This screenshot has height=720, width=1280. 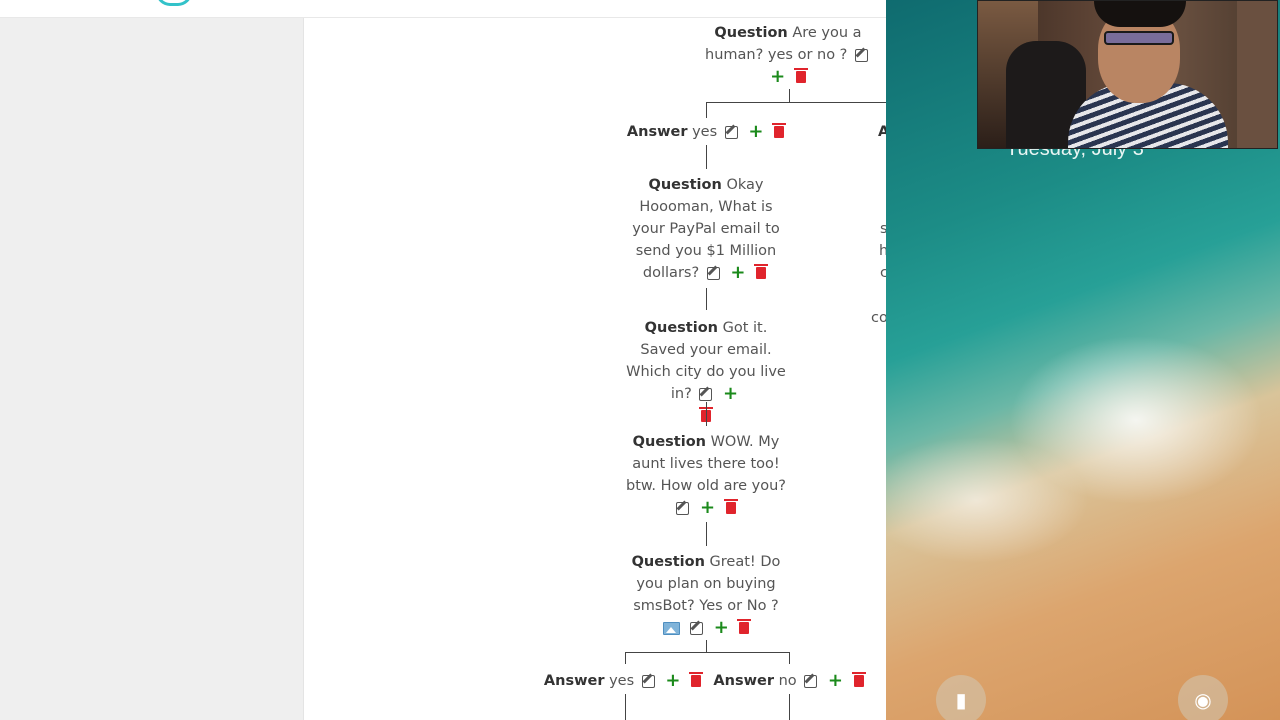 I want to click on tree-node-answer-no: Answer no +, so click(x=790, y=681).